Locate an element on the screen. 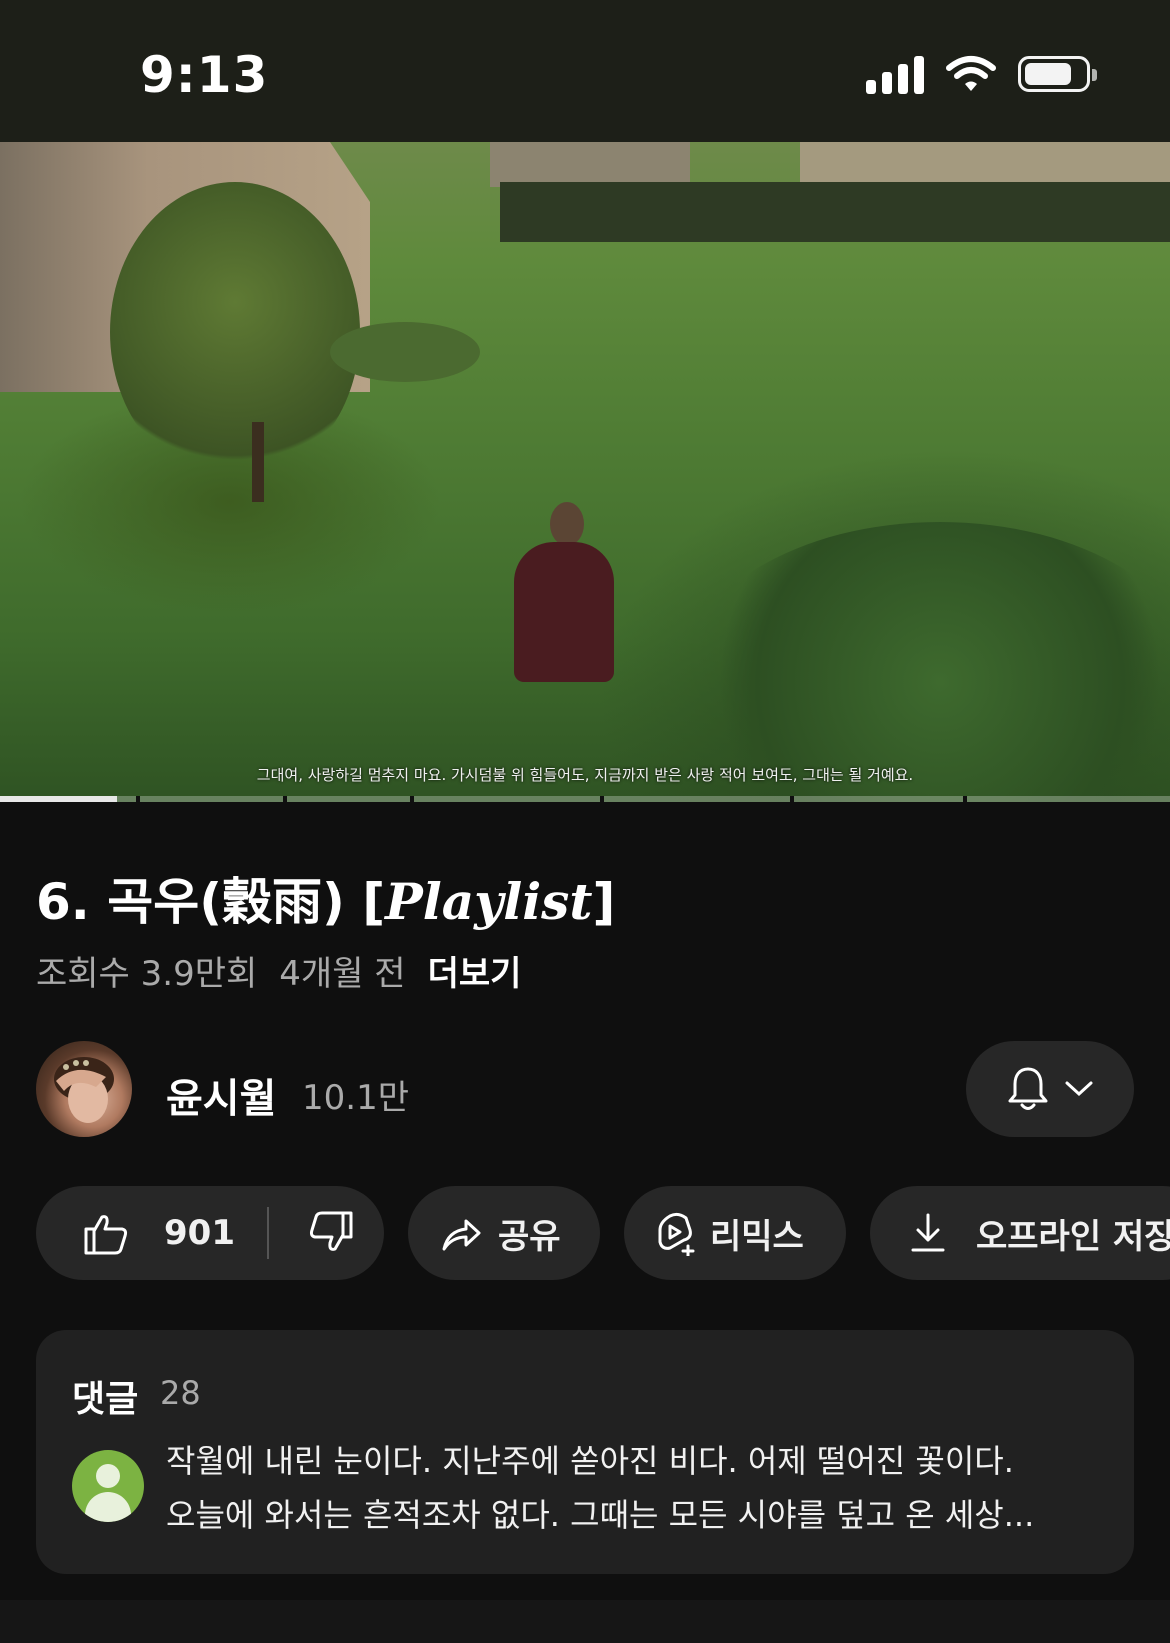  dislike-button is located at coordinates (331, 1233).